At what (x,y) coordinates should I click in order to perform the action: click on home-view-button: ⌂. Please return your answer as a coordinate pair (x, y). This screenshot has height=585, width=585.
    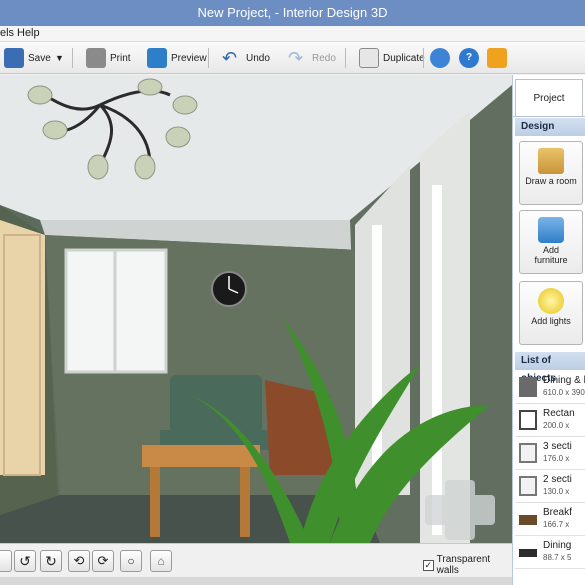
    Looking at the image, I should click on (161, 561).